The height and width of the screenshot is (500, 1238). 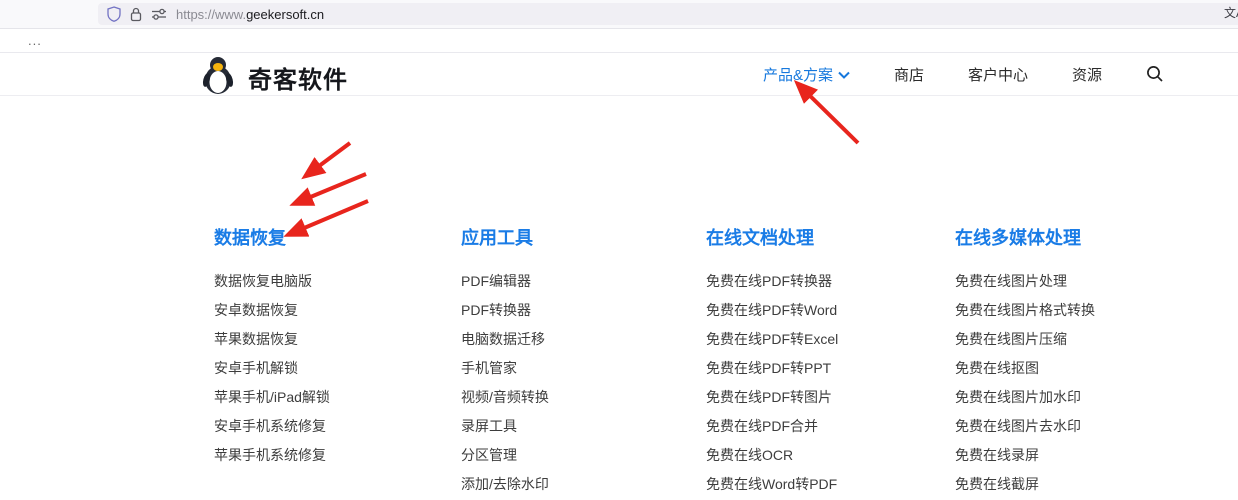 I want to click on menu-item-link: 免费在线Word转PDF, so click(x=826, y=483).